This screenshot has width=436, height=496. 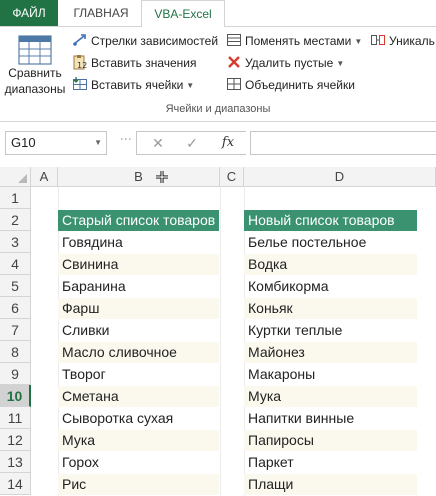 I want to click on ribbon-tabbar: ФАЙЛ ГЛАВНАЯ VBA-Excel, so click(x=218, y=14).